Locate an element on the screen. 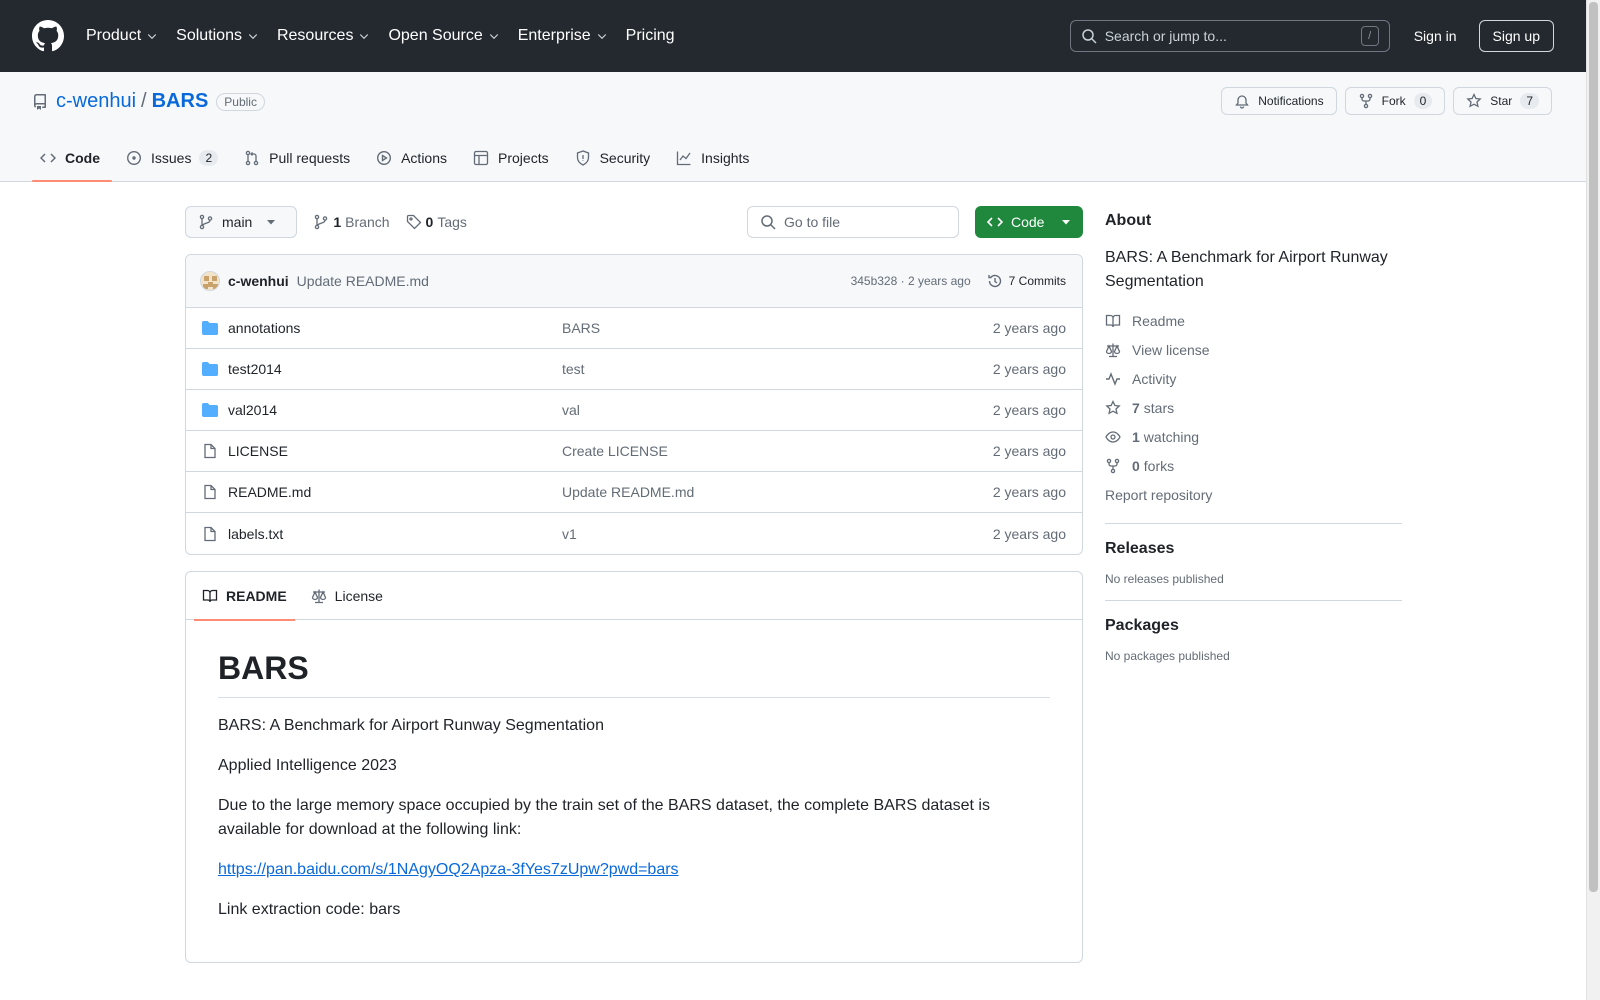 The image size is (1600, 1000). file-row: LICENSE Create LICENSE 2 years ago is located at coordinates (634, 451).